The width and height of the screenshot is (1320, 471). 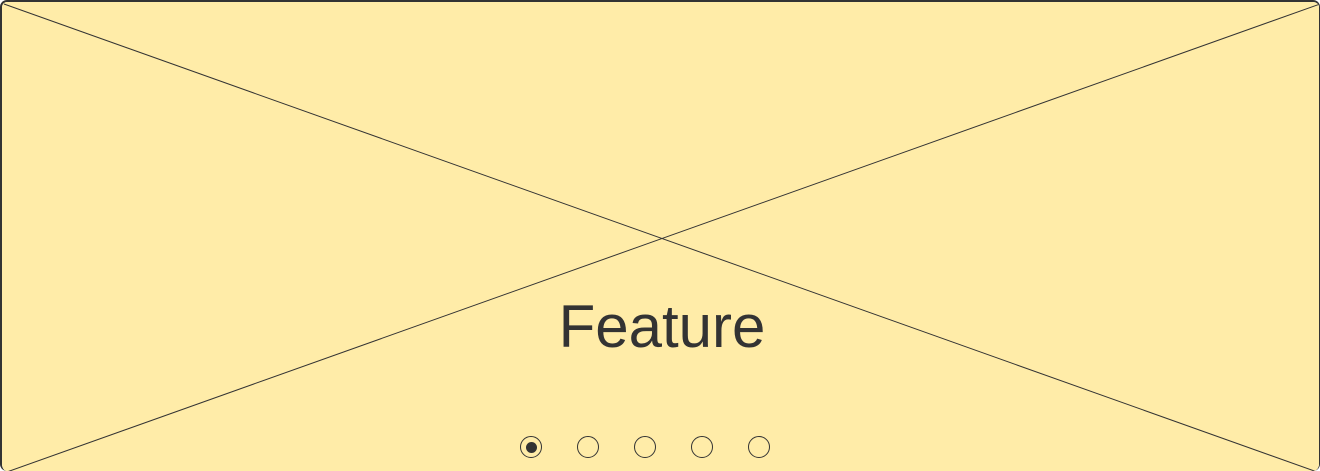 I want to click on carousel-pager, so click(x=645, y=447).